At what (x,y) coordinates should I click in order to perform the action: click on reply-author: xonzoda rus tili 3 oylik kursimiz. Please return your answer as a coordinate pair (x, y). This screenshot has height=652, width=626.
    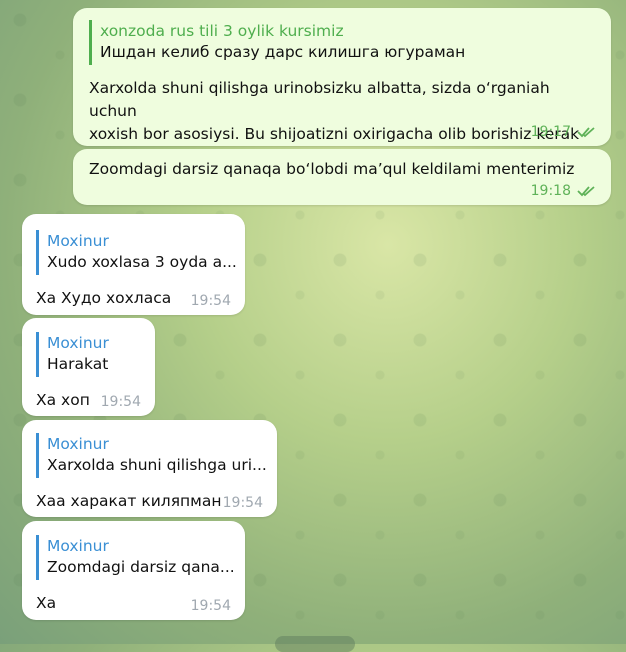
    Looking at the image, I should click on (222, 31).